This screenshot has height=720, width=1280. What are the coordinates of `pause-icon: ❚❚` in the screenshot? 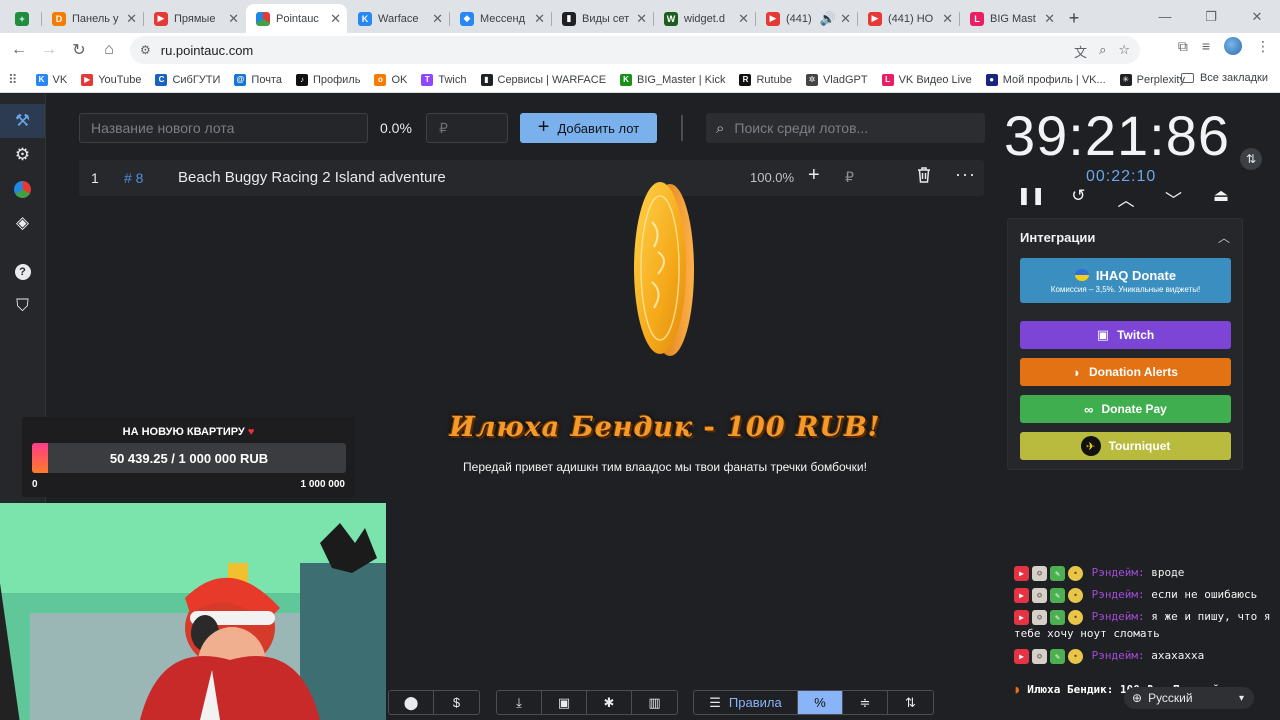 It's located at (1031, 198).